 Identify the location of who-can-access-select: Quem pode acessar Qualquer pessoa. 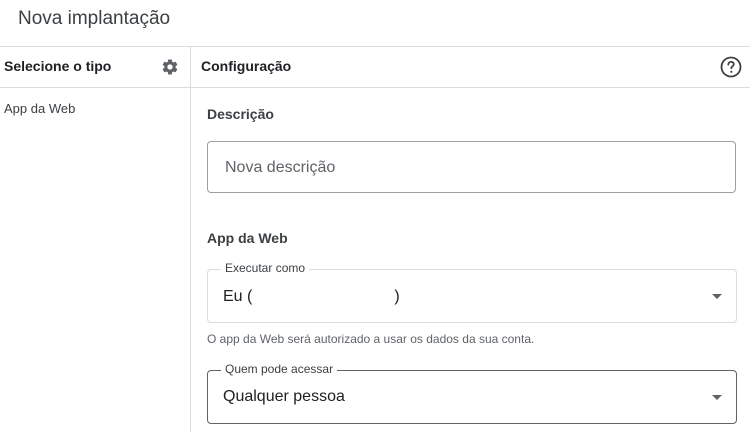
(472, 393).